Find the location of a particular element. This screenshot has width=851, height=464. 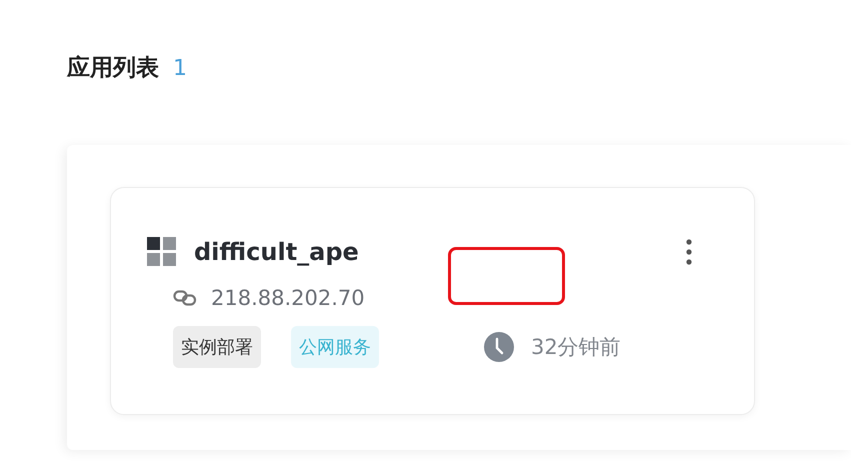

page-title: 应用列表 is located at coordinates (113, 68).